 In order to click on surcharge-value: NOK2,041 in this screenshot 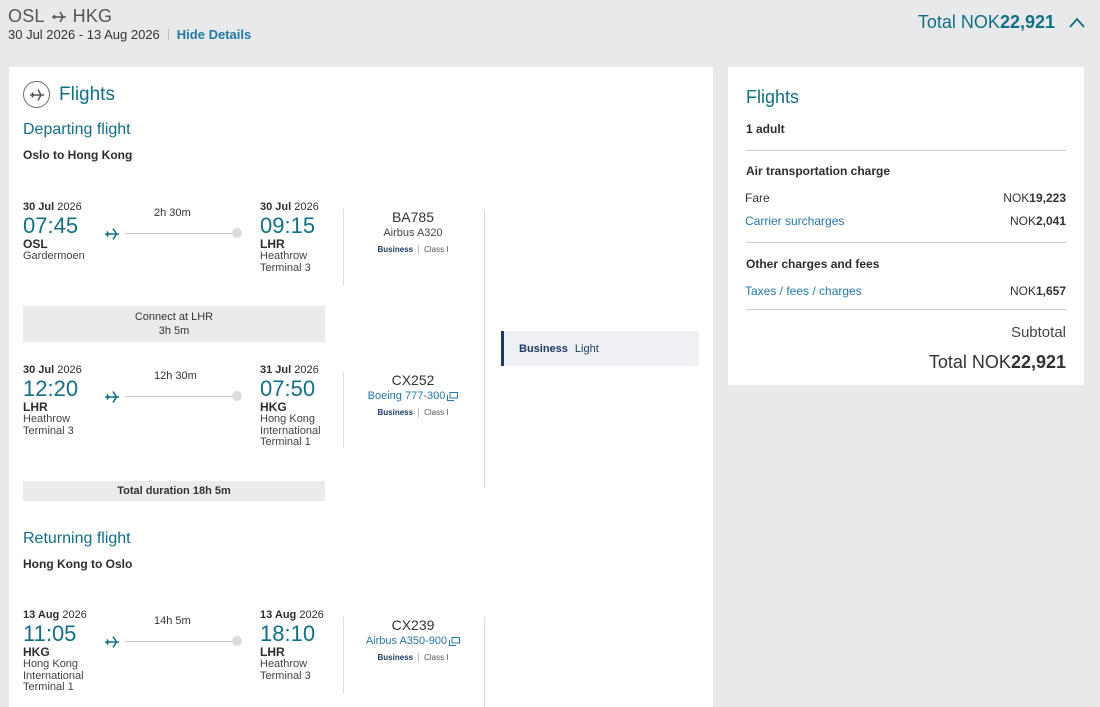, I will do `click(1038, 221)`.